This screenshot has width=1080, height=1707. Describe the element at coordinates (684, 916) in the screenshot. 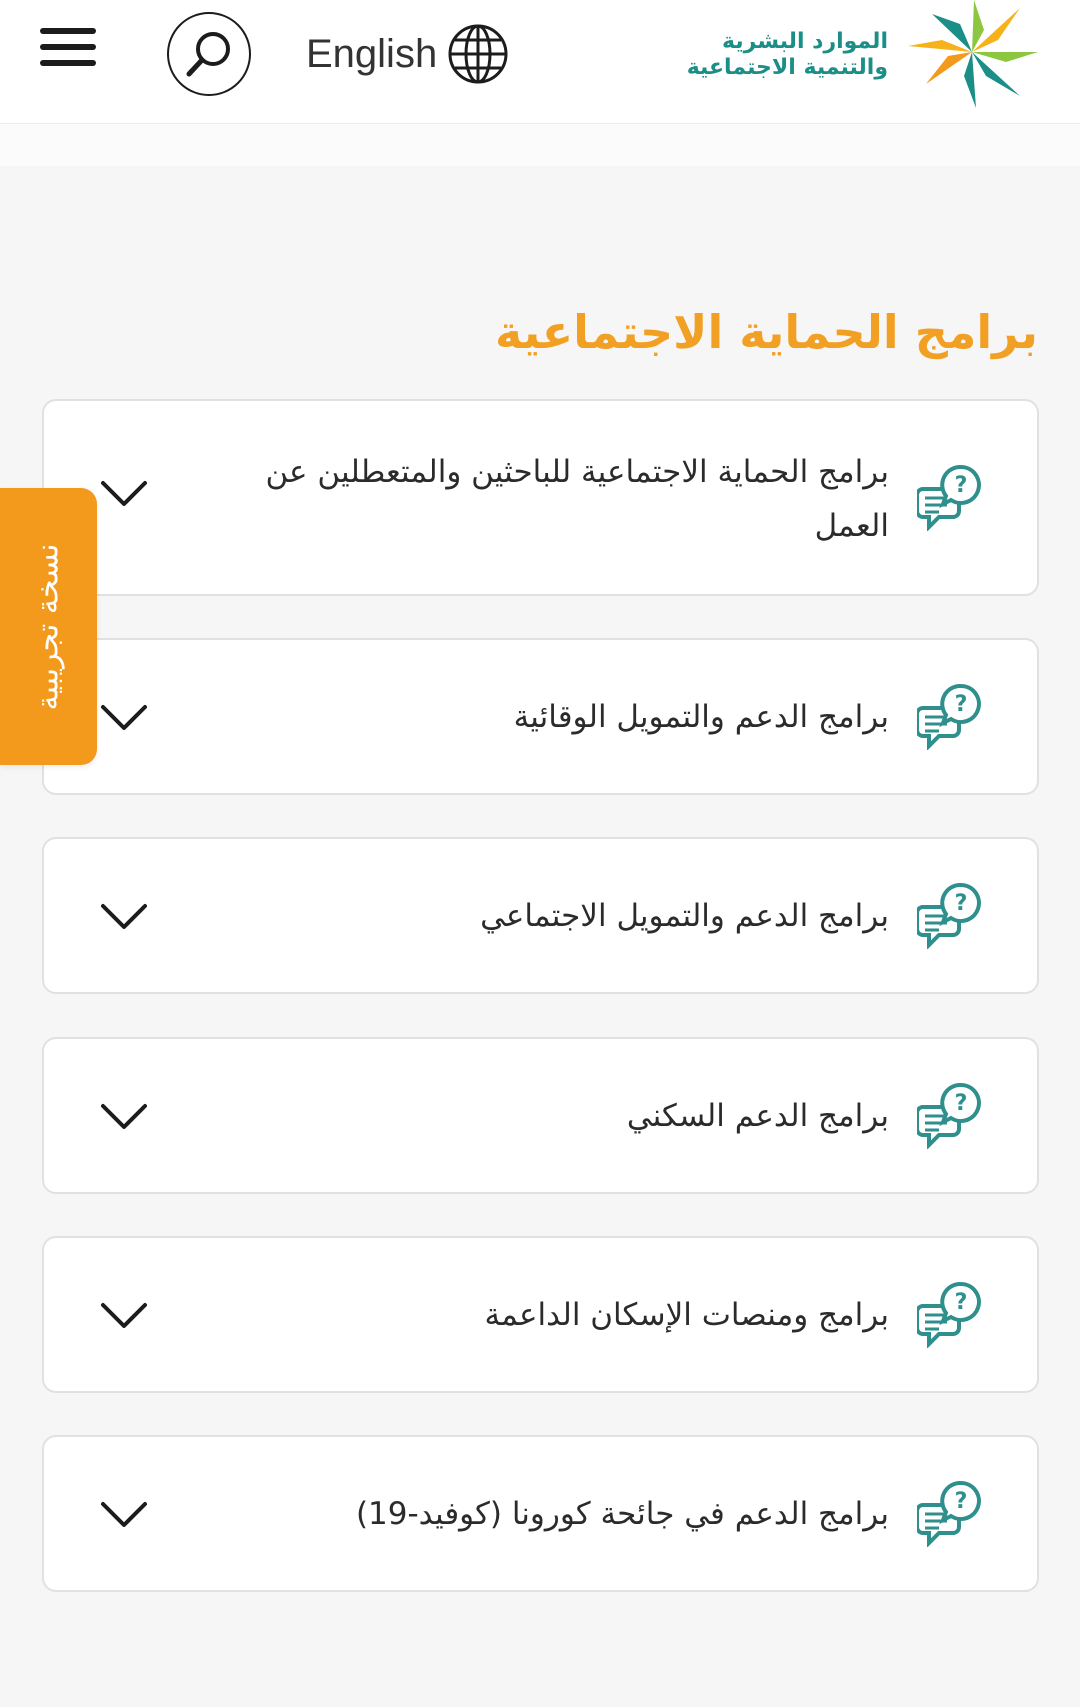

I see `accordion-item-label: برامج الدعم والتمويل الاجتماعي` at that location.